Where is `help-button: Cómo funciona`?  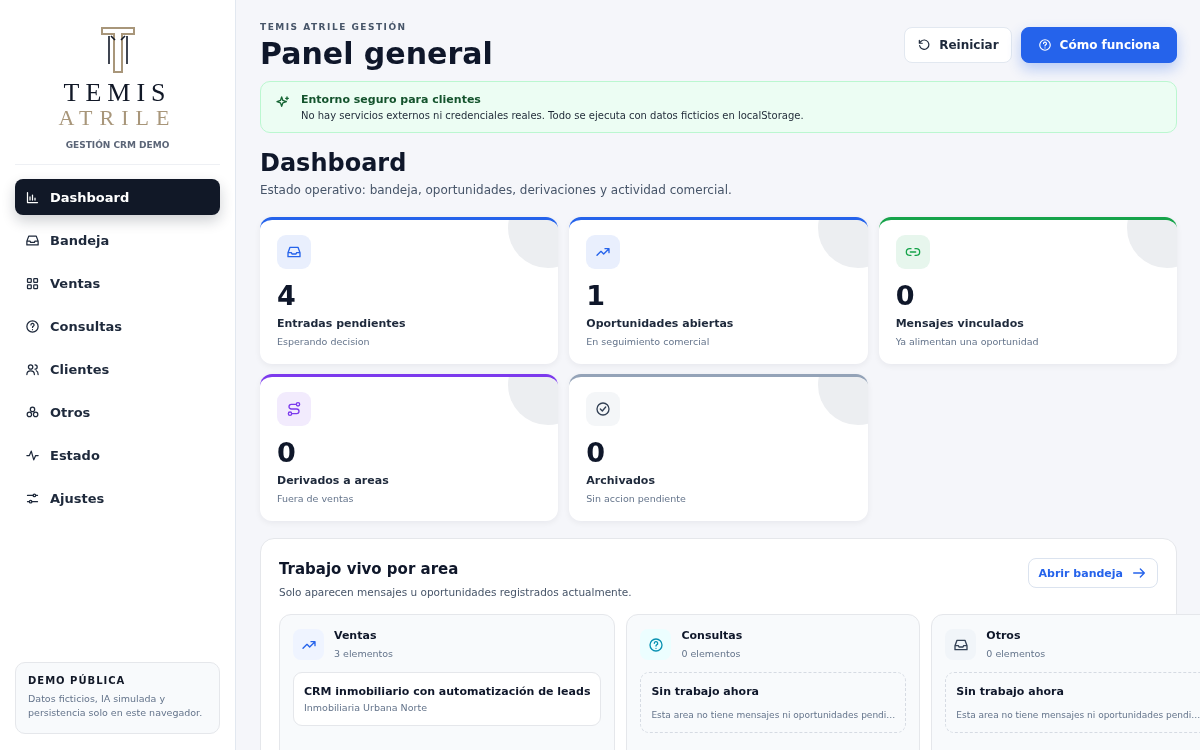
help-button: Cómo funciona is located at coordinates (1098, 45).